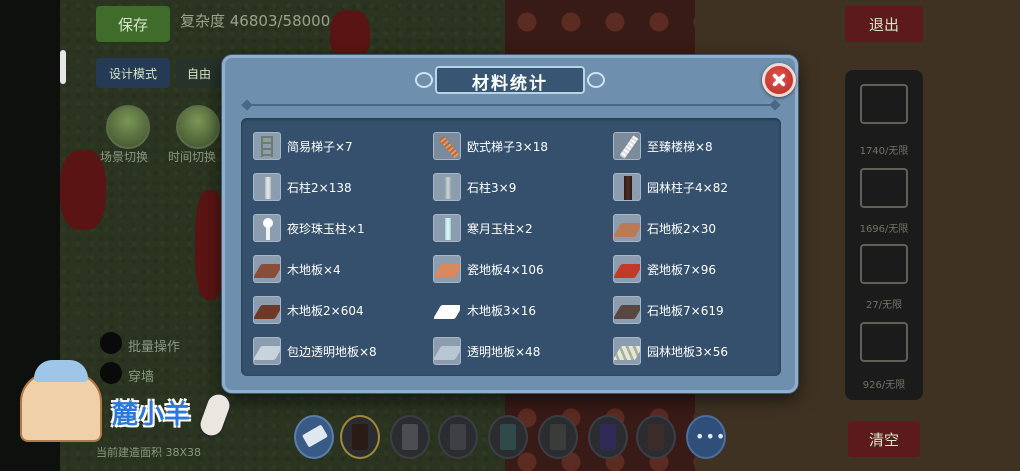 This screenshot has width=1020, height=471. Describe the element at coordinates (447, 146) in the screenshot. I see `euro-ladder-icon` at that location.